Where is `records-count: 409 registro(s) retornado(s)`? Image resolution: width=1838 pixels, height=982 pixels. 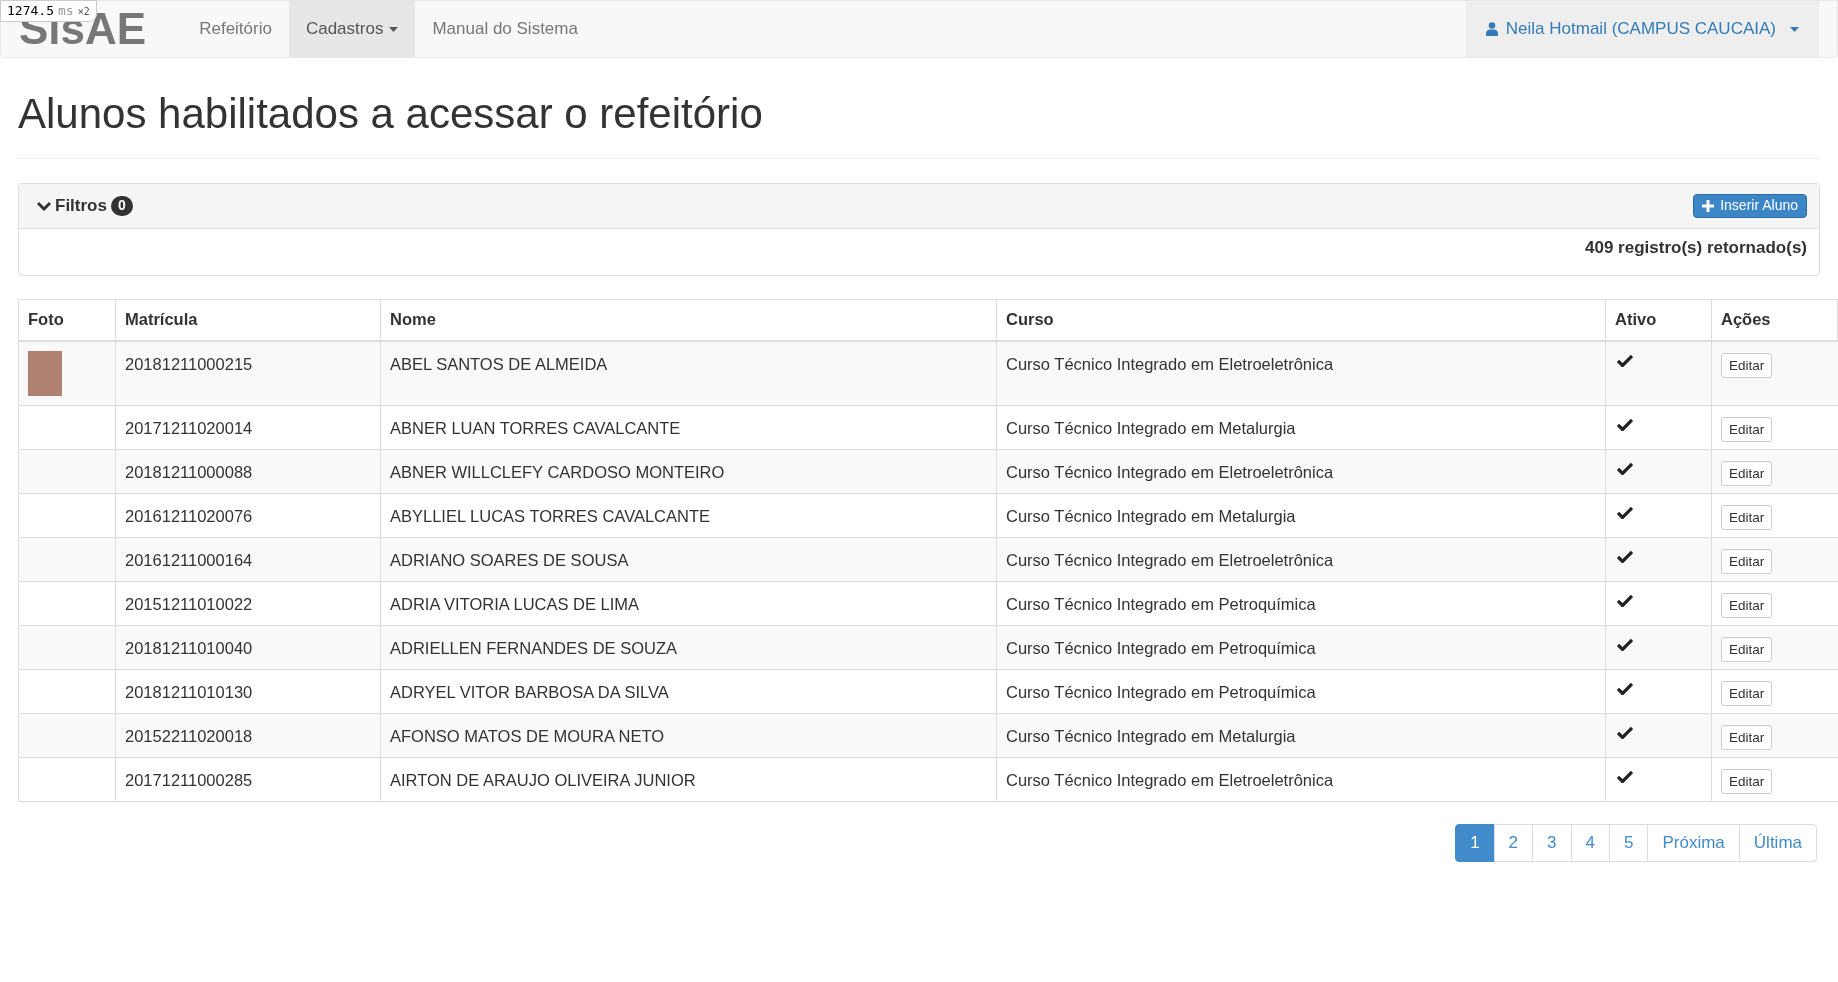
records-count: 409 registro(s) retornado(s) is located at coordinates (1696, 247).